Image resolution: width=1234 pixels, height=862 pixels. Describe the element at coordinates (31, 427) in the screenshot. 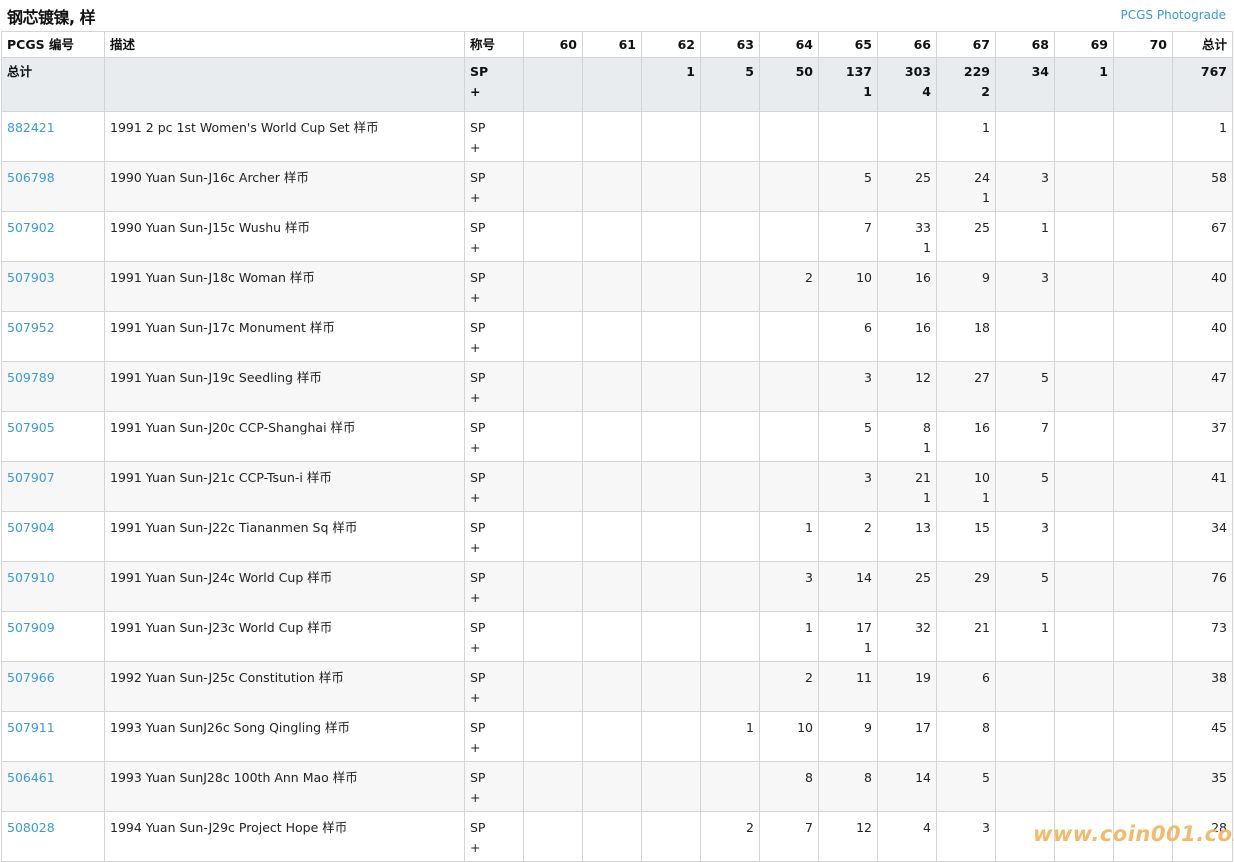

I see `pcgs-number-link: 507905` at that location.